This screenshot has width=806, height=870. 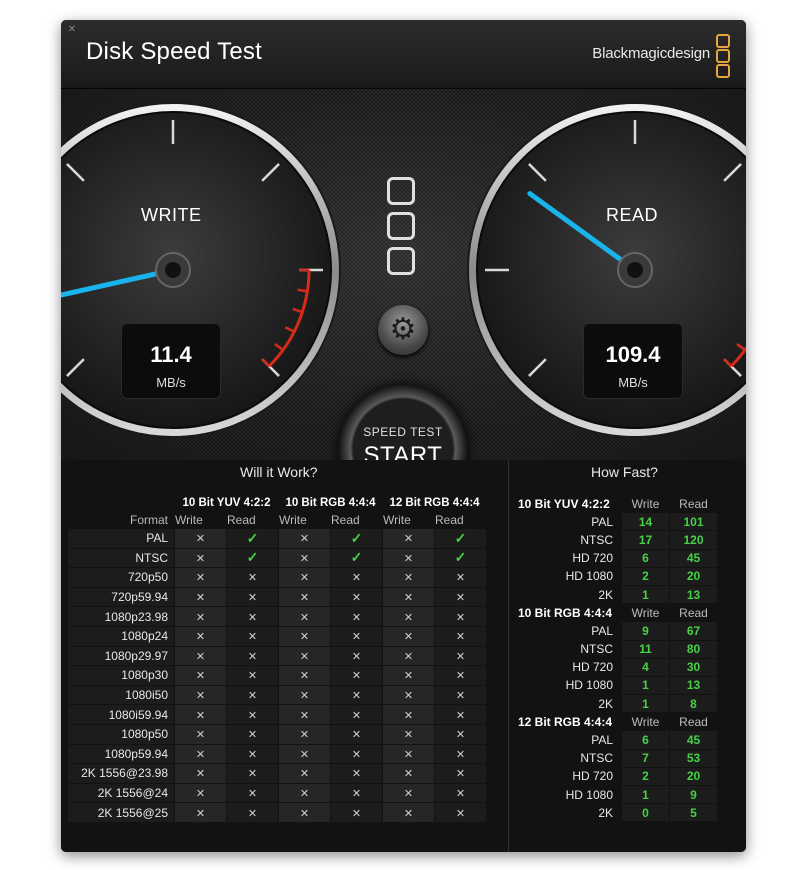 I want to click on table-row: PAL 9 67, so click(x=615, y=631).